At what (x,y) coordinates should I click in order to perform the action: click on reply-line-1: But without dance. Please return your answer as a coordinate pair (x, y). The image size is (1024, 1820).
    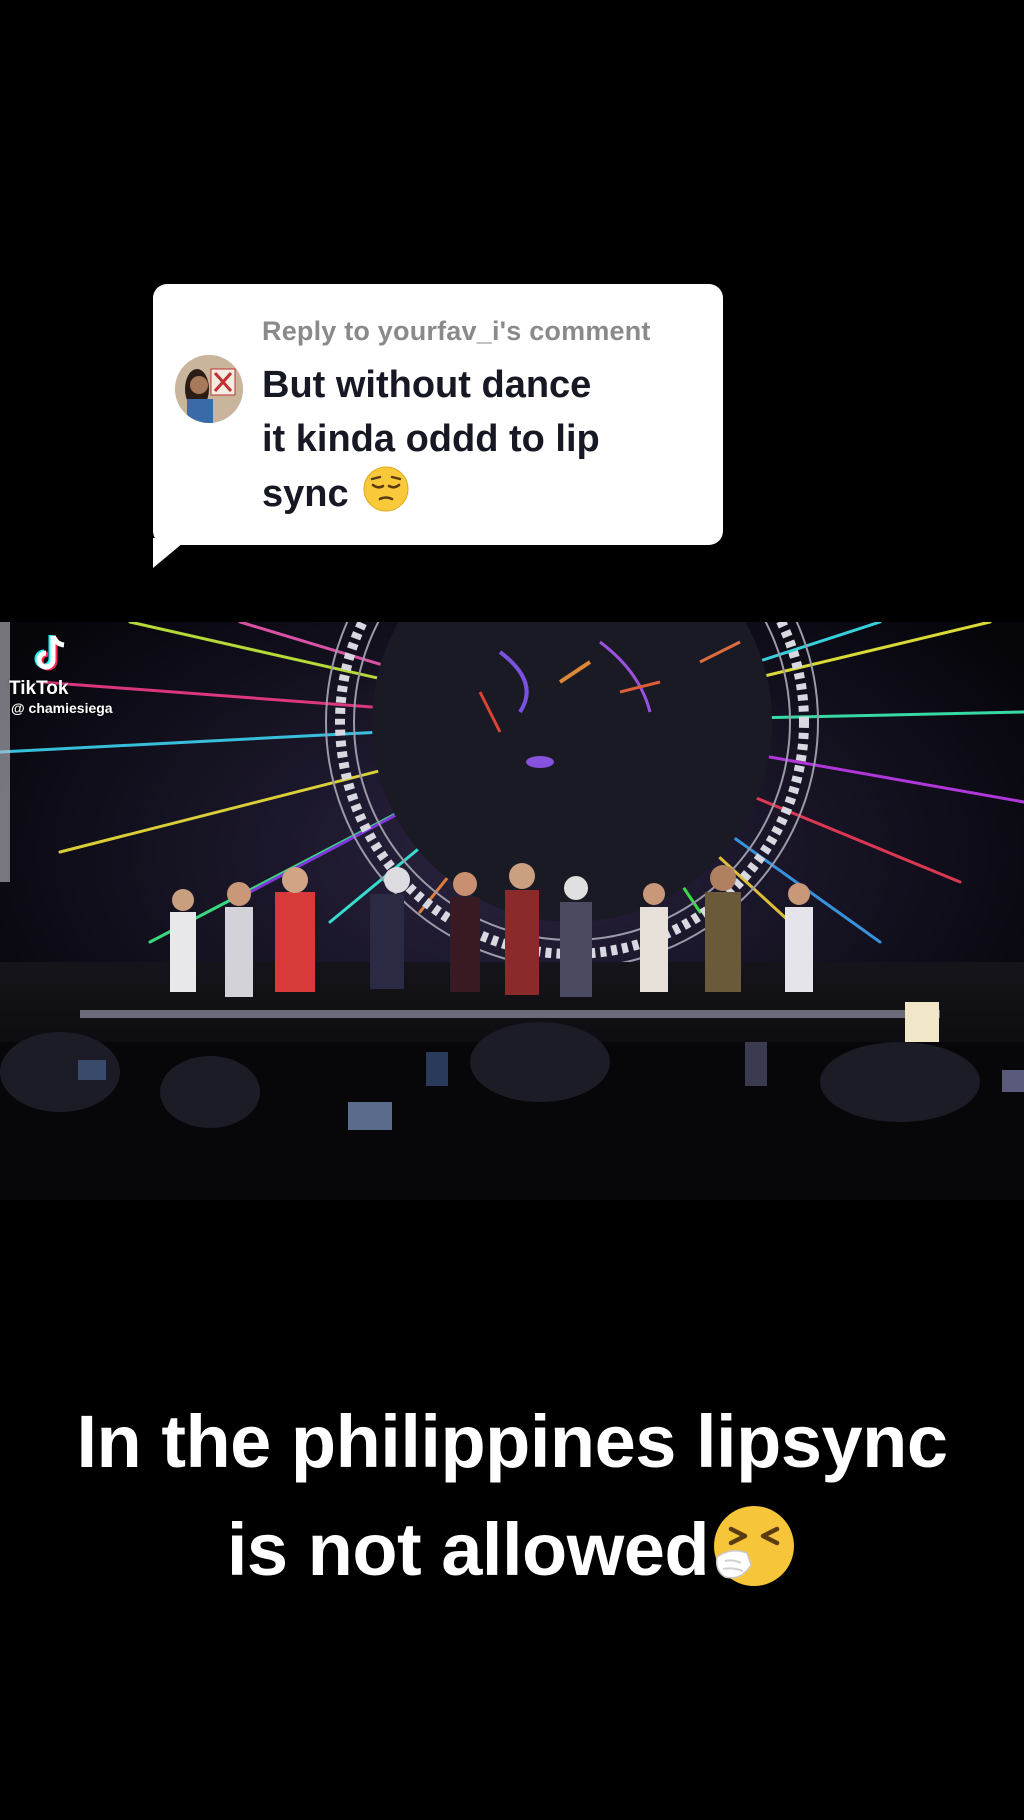
    Looking at the image, I should click on (427, 385).